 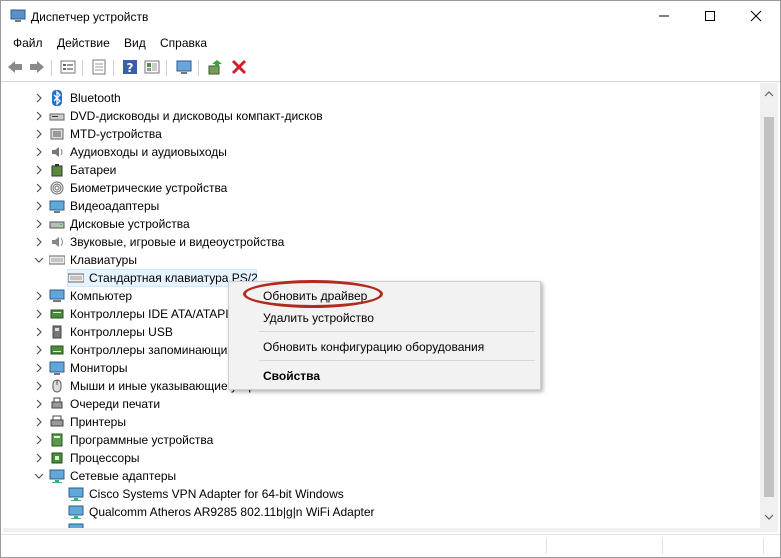 I want to click on bluetooth-icon, so click(x=57, y=98).